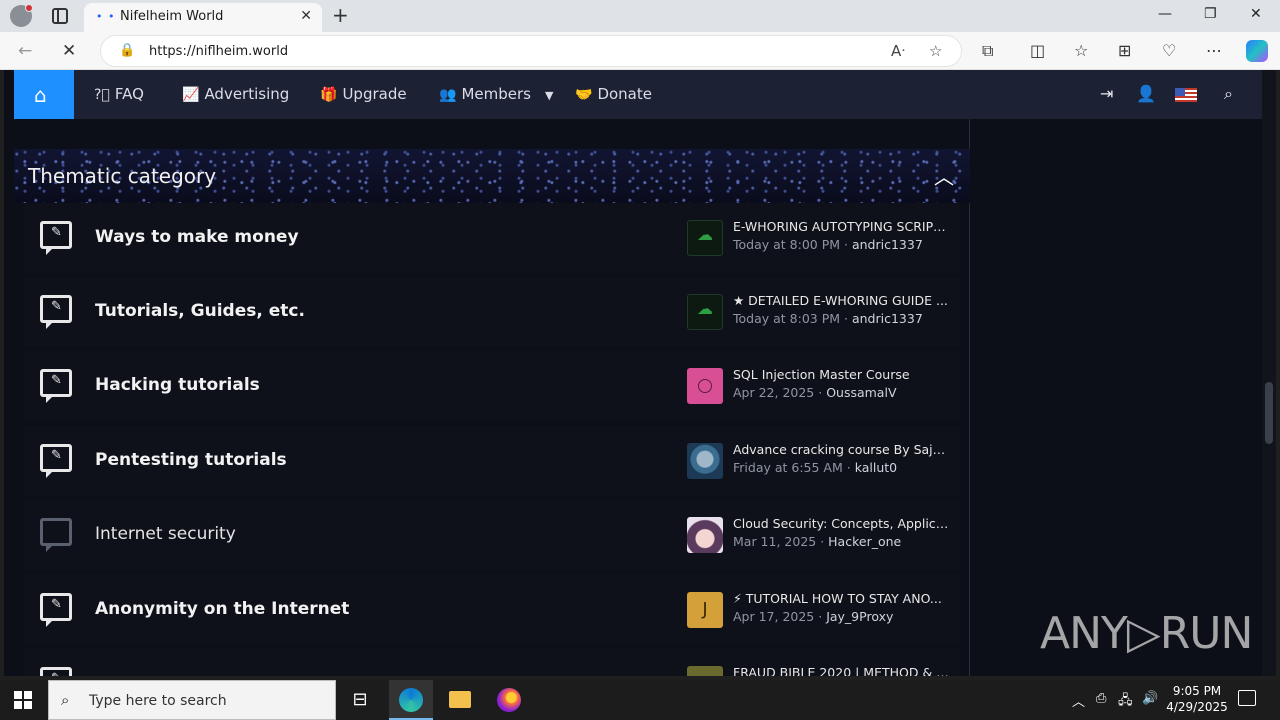 This screenshot has height=720, width=1280. Describe the element at coordinates (165, 534) in the screenshot. I see `forum-name: Internet security` at that location.